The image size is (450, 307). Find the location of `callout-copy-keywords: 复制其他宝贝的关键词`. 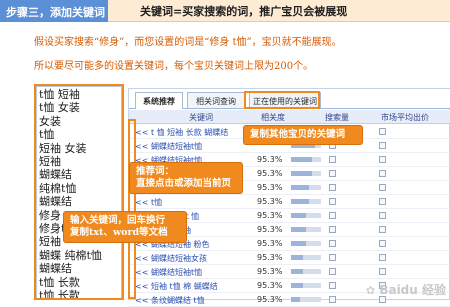

callout-copy-keywords: 复制其他宝贝的关键词 is located at coordinates (303, 135).